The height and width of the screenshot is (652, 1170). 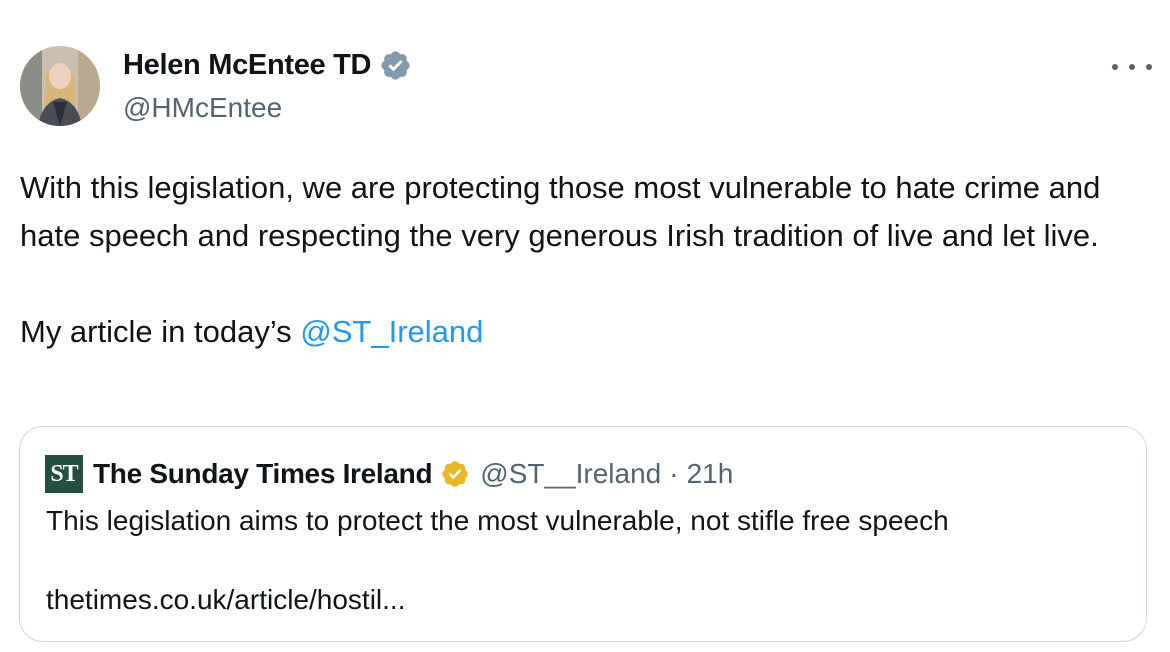 What do you see at coordinates (710, 474) in the screenshot?
I see `quoted-tweet-time: 21h` at bounding box center [710, 474].